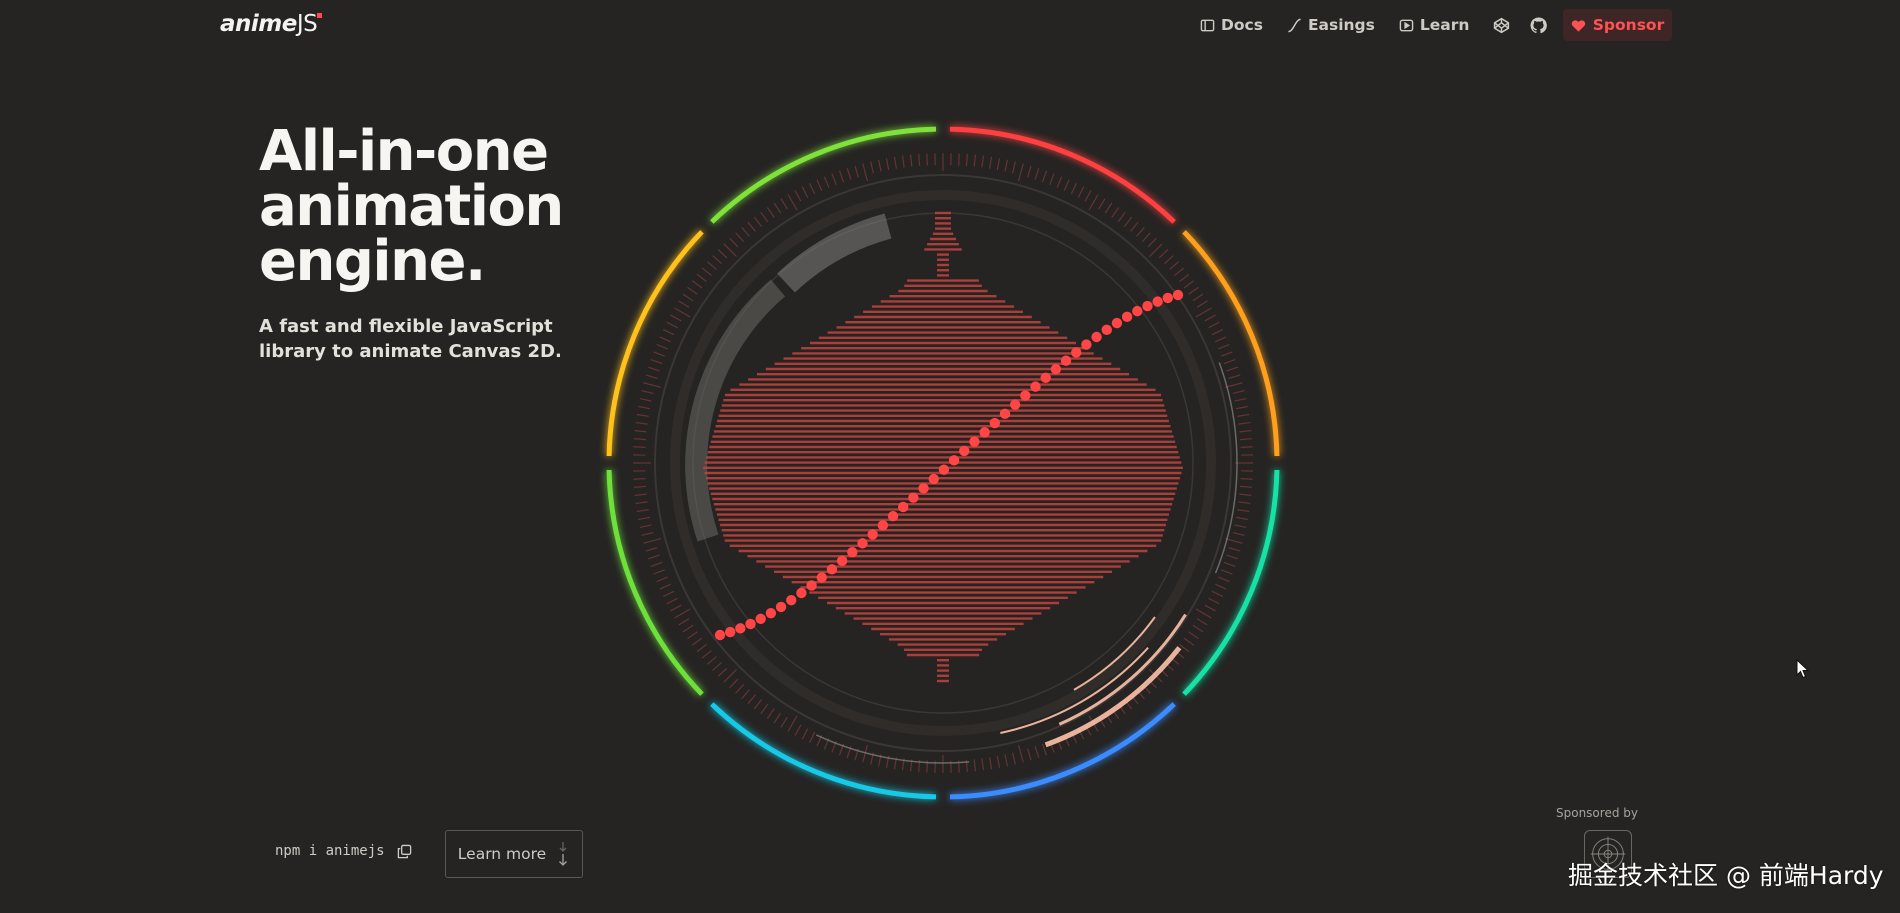 This screenshot has height=913, width=1900. Describe the element at coordinates (1803, 669) in the screenshot. I see `mouse-cursor-icon` at that location.